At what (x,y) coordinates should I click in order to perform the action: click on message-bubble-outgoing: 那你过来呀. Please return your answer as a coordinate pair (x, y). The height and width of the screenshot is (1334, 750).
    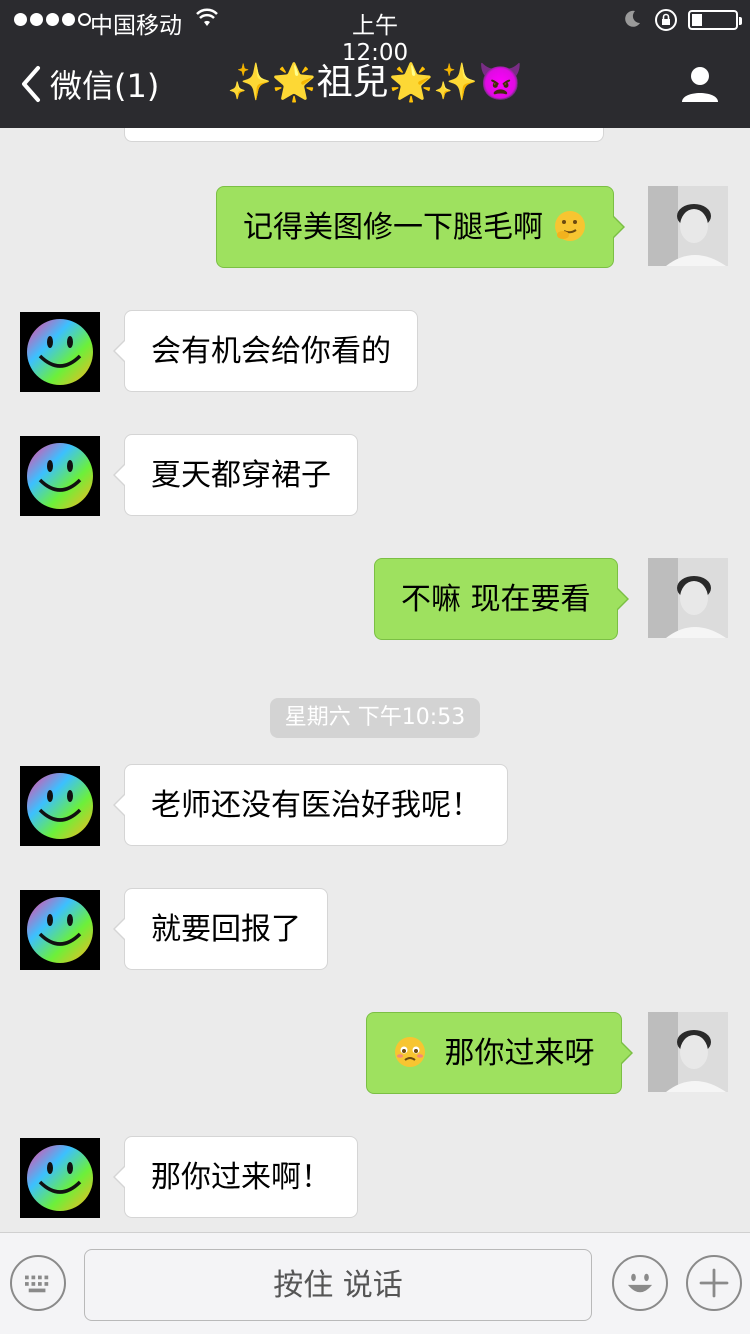
    Looking at the image, I should click on (499, 1053).